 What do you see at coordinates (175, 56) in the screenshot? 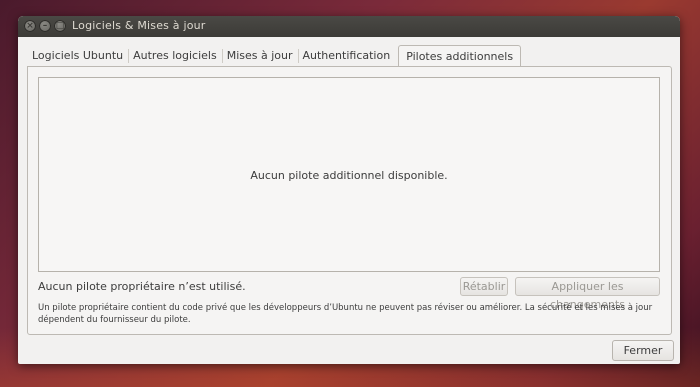
I see `tab-autres-logiciels: Autres logiciels` at bounding box center [175, 56].